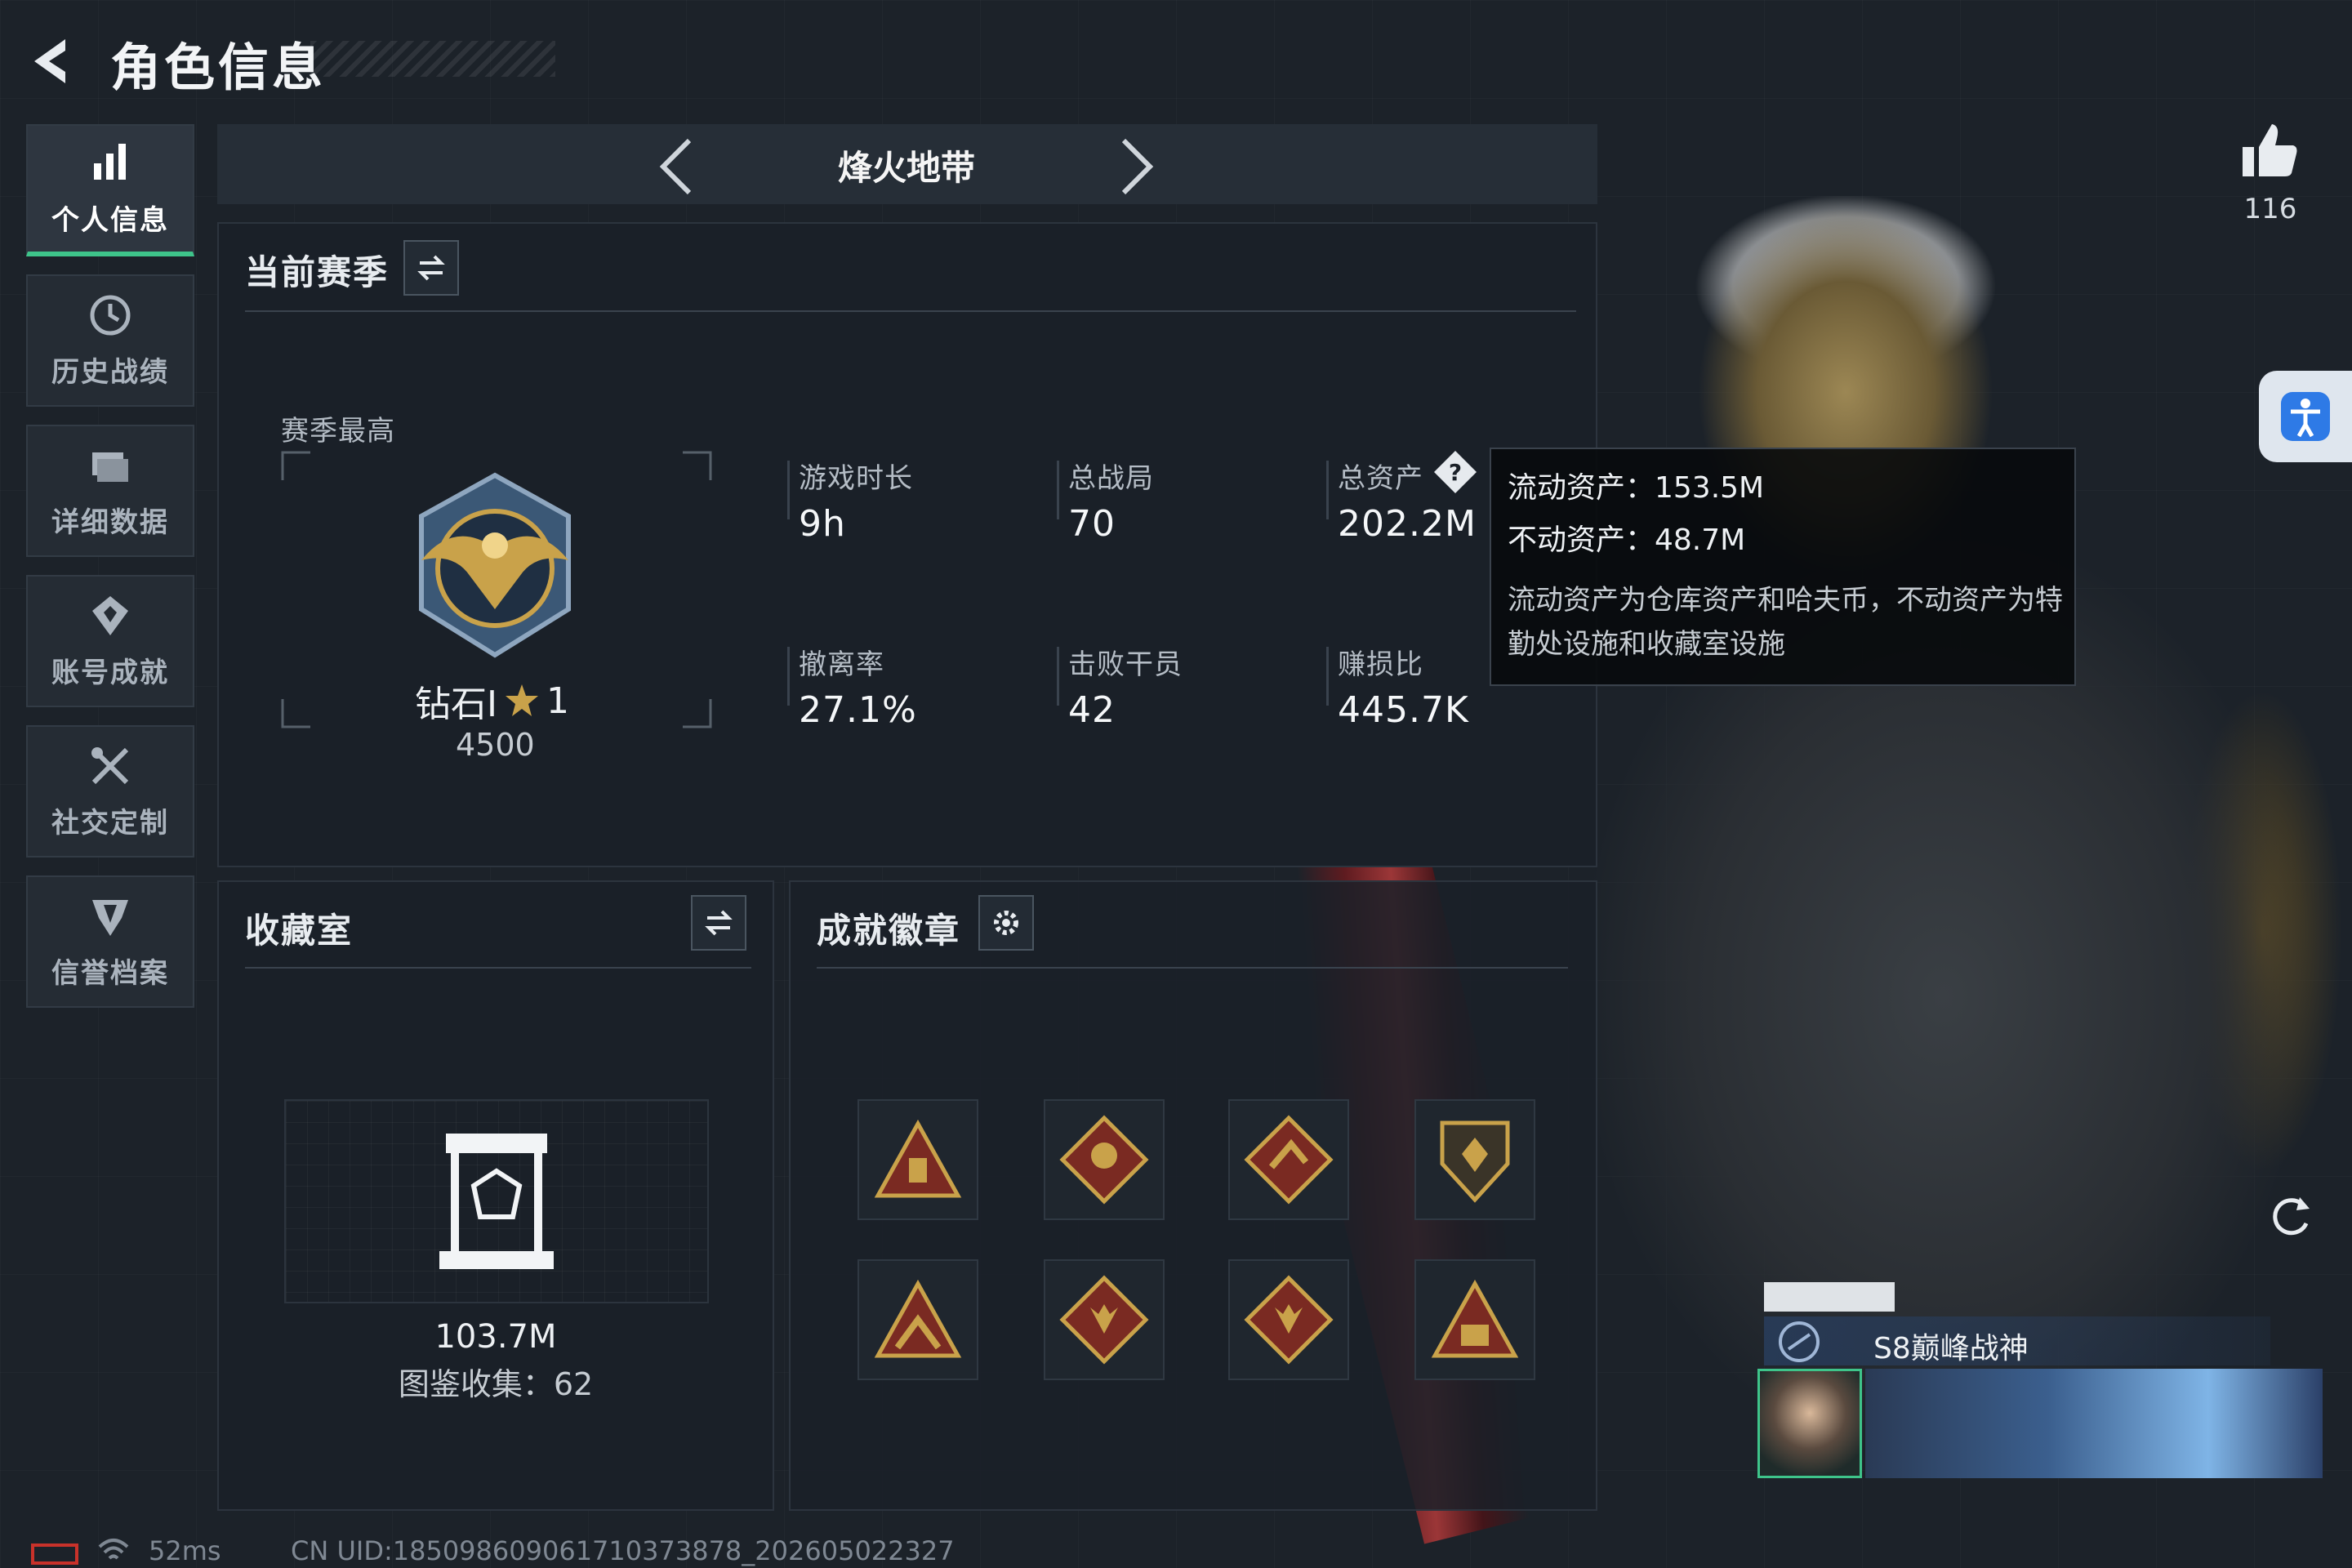  What do you see at coordinates (113, 1549) in the screenshot?
I see `wifi-icon` at bounding box center [113, 1549].